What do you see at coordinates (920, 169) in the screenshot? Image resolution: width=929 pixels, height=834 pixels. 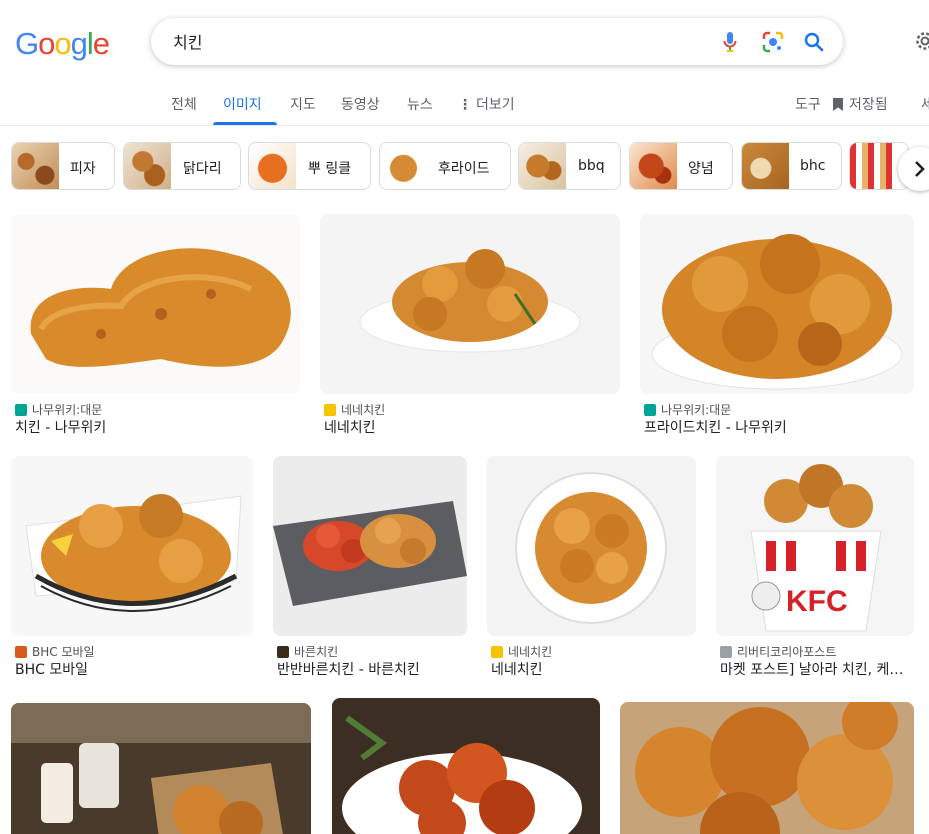 I see `chevron-right-icon` at bounding box center [920, 169].